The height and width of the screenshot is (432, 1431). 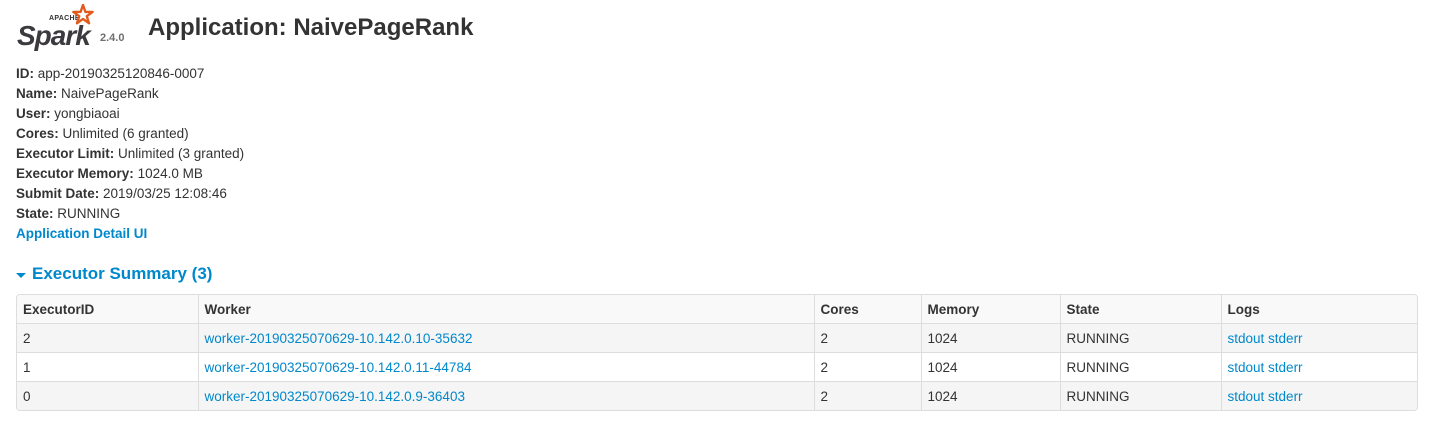 I want to click on info-value: 2019/03/25 12:08:46, so click(x=165, y=193).